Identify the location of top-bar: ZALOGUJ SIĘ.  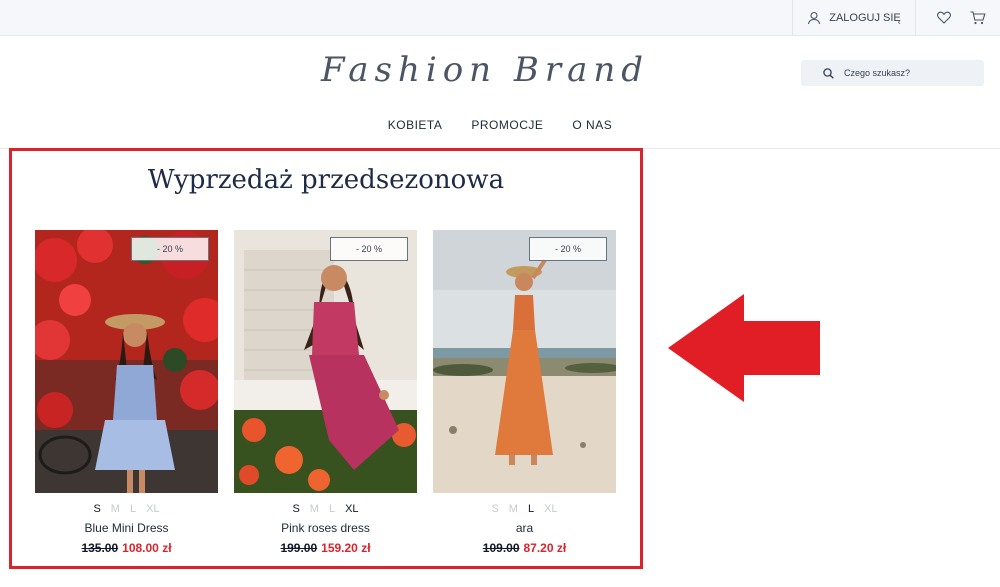
(500, 18).